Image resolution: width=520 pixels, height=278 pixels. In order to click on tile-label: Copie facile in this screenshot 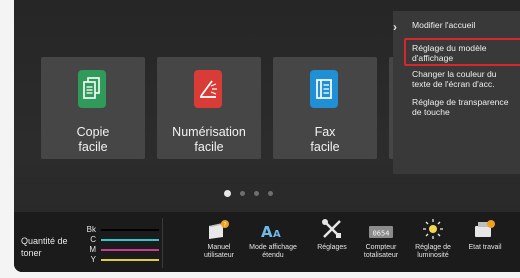, I will do `click(93, 139)`.